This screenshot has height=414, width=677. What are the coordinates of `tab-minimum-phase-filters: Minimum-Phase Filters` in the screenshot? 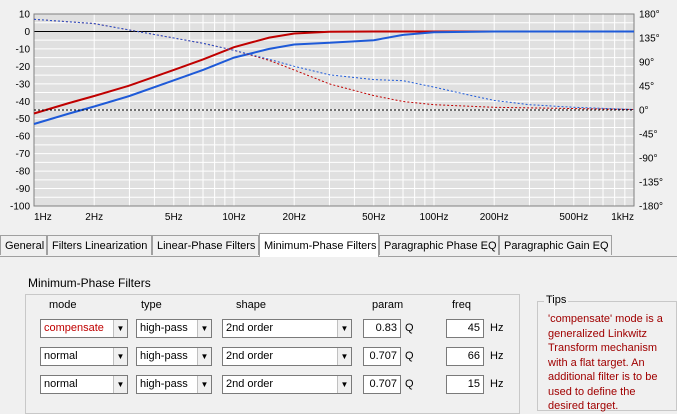 It's located at (319, 245).